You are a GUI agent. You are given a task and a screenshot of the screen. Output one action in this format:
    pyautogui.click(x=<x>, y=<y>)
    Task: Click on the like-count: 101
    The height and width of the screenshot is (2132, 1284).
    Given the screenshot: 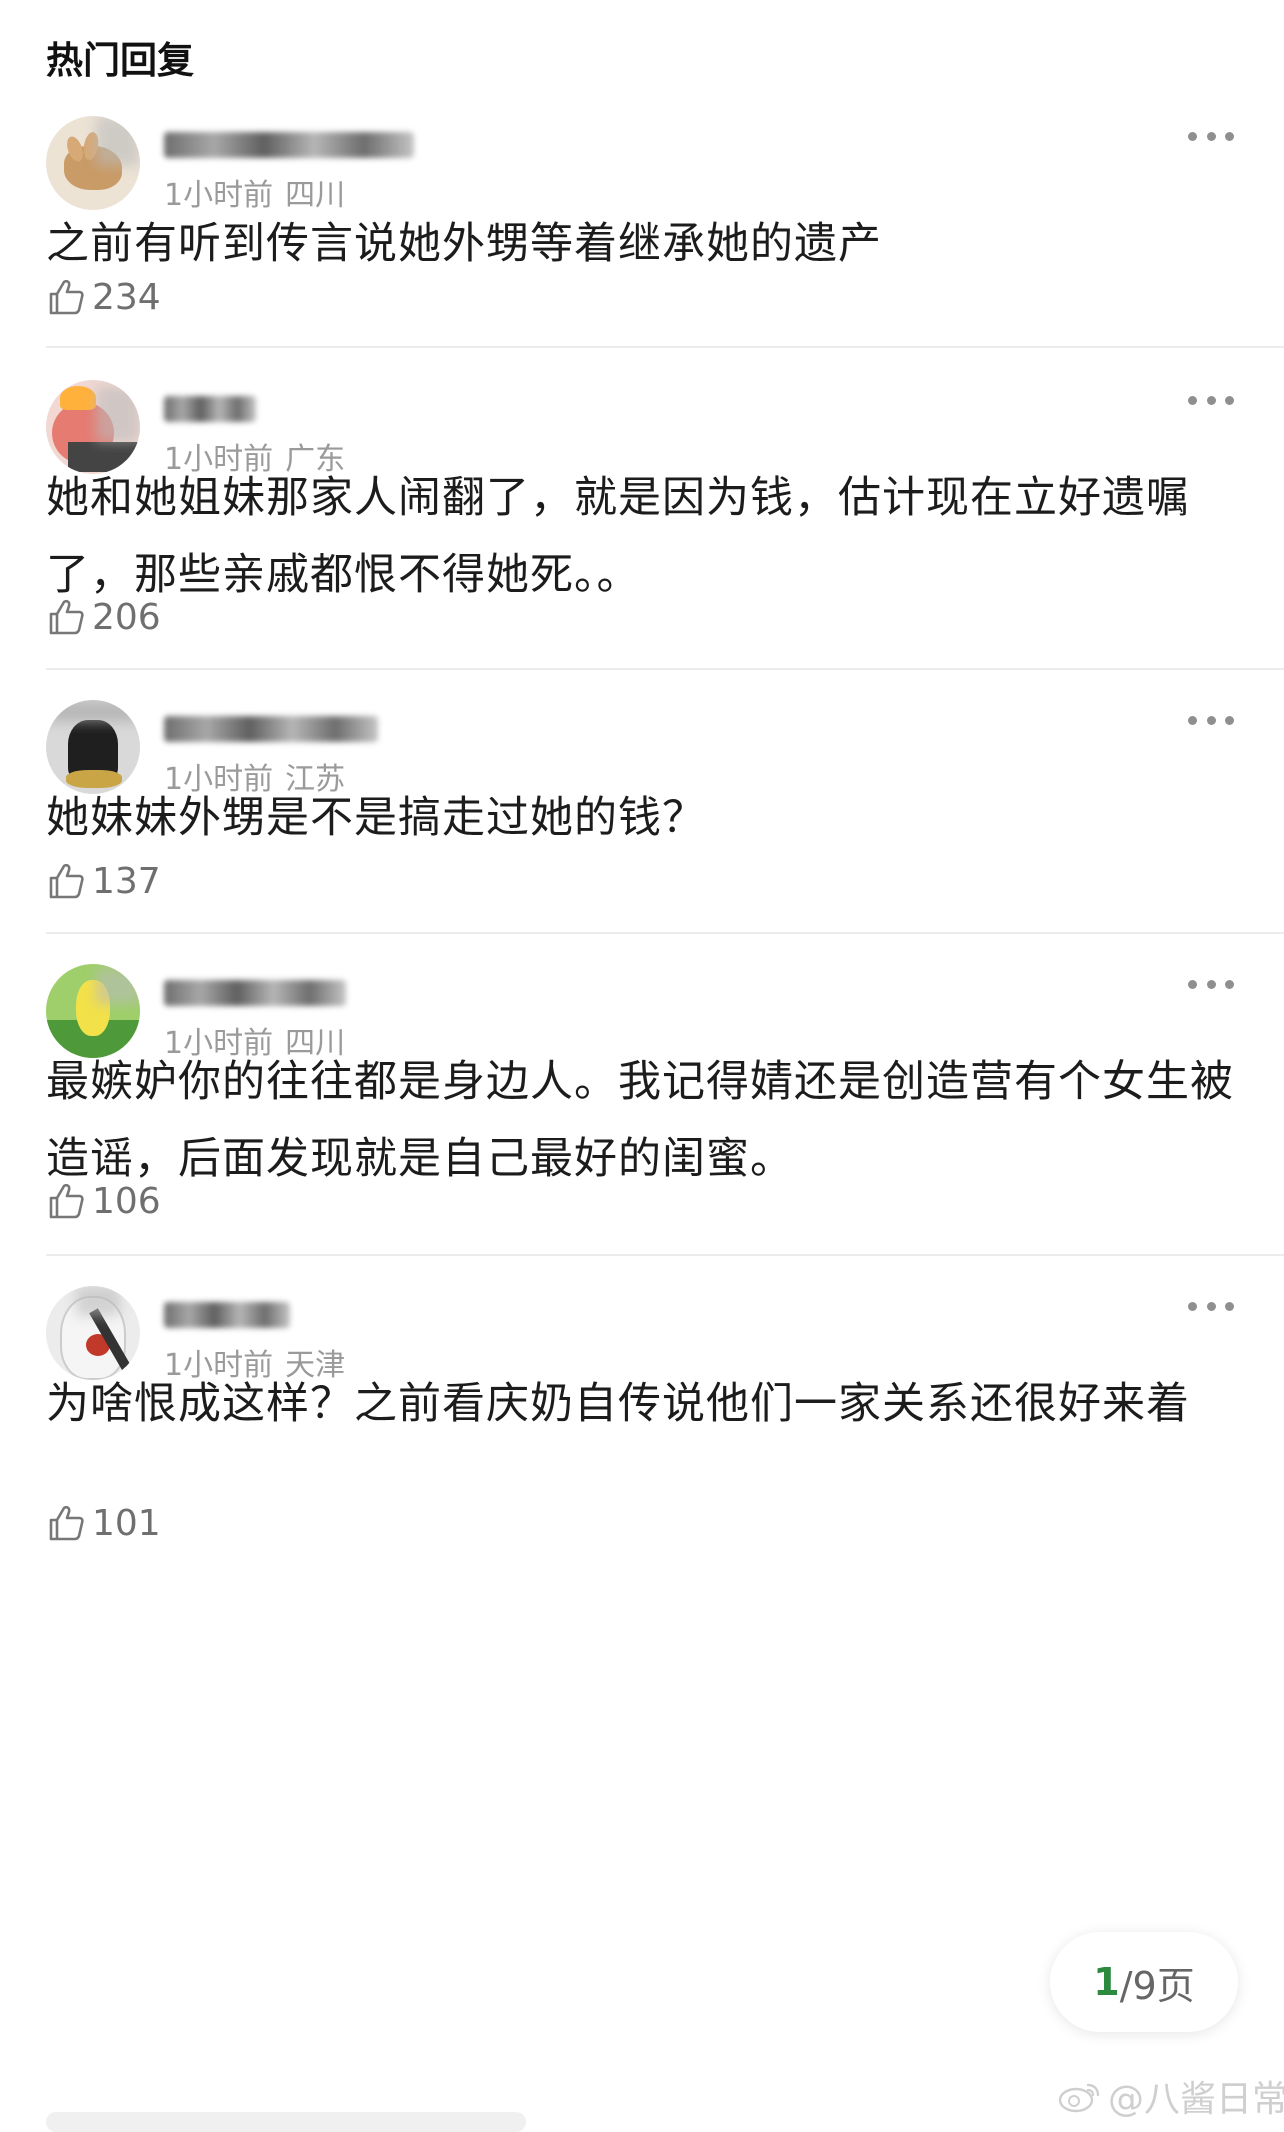 What is the action you would take?
    pyautogui.click(x=126, y=1523)
    